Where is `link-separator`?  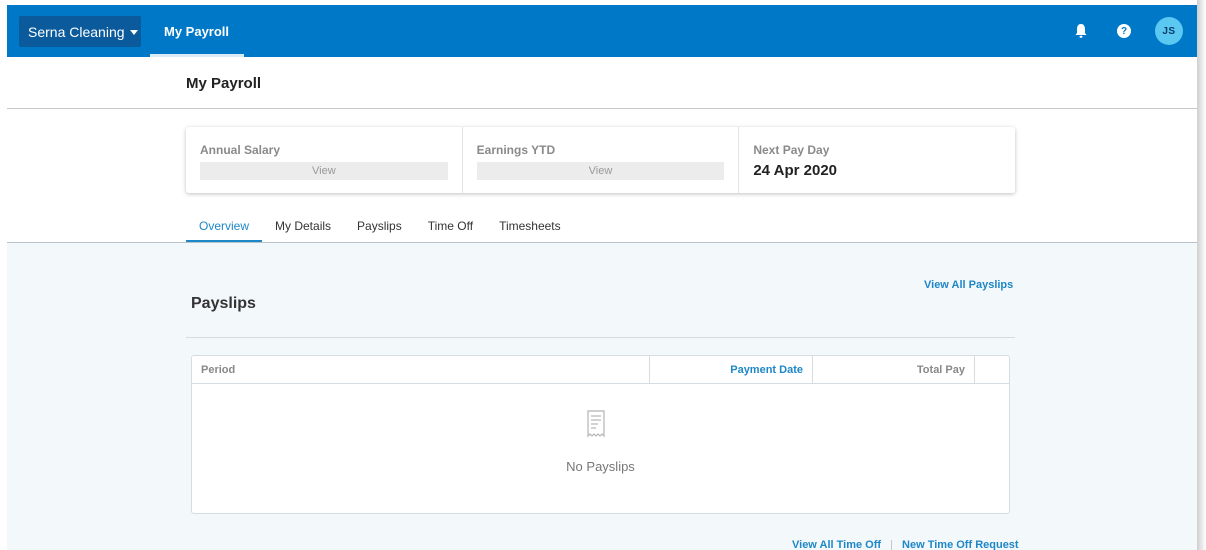 link-separator is located at coordinates (892, 544).